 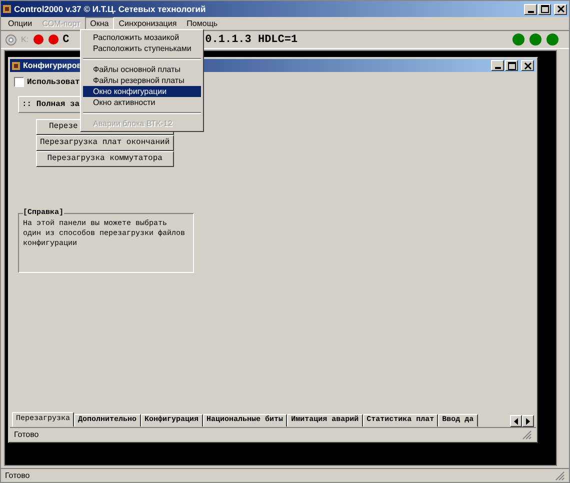 What do you see at coordinates (105, 159) in the screenshot?
I see `reload-button: Перезагрузка коммутатора` at bounding box center [105, 159].